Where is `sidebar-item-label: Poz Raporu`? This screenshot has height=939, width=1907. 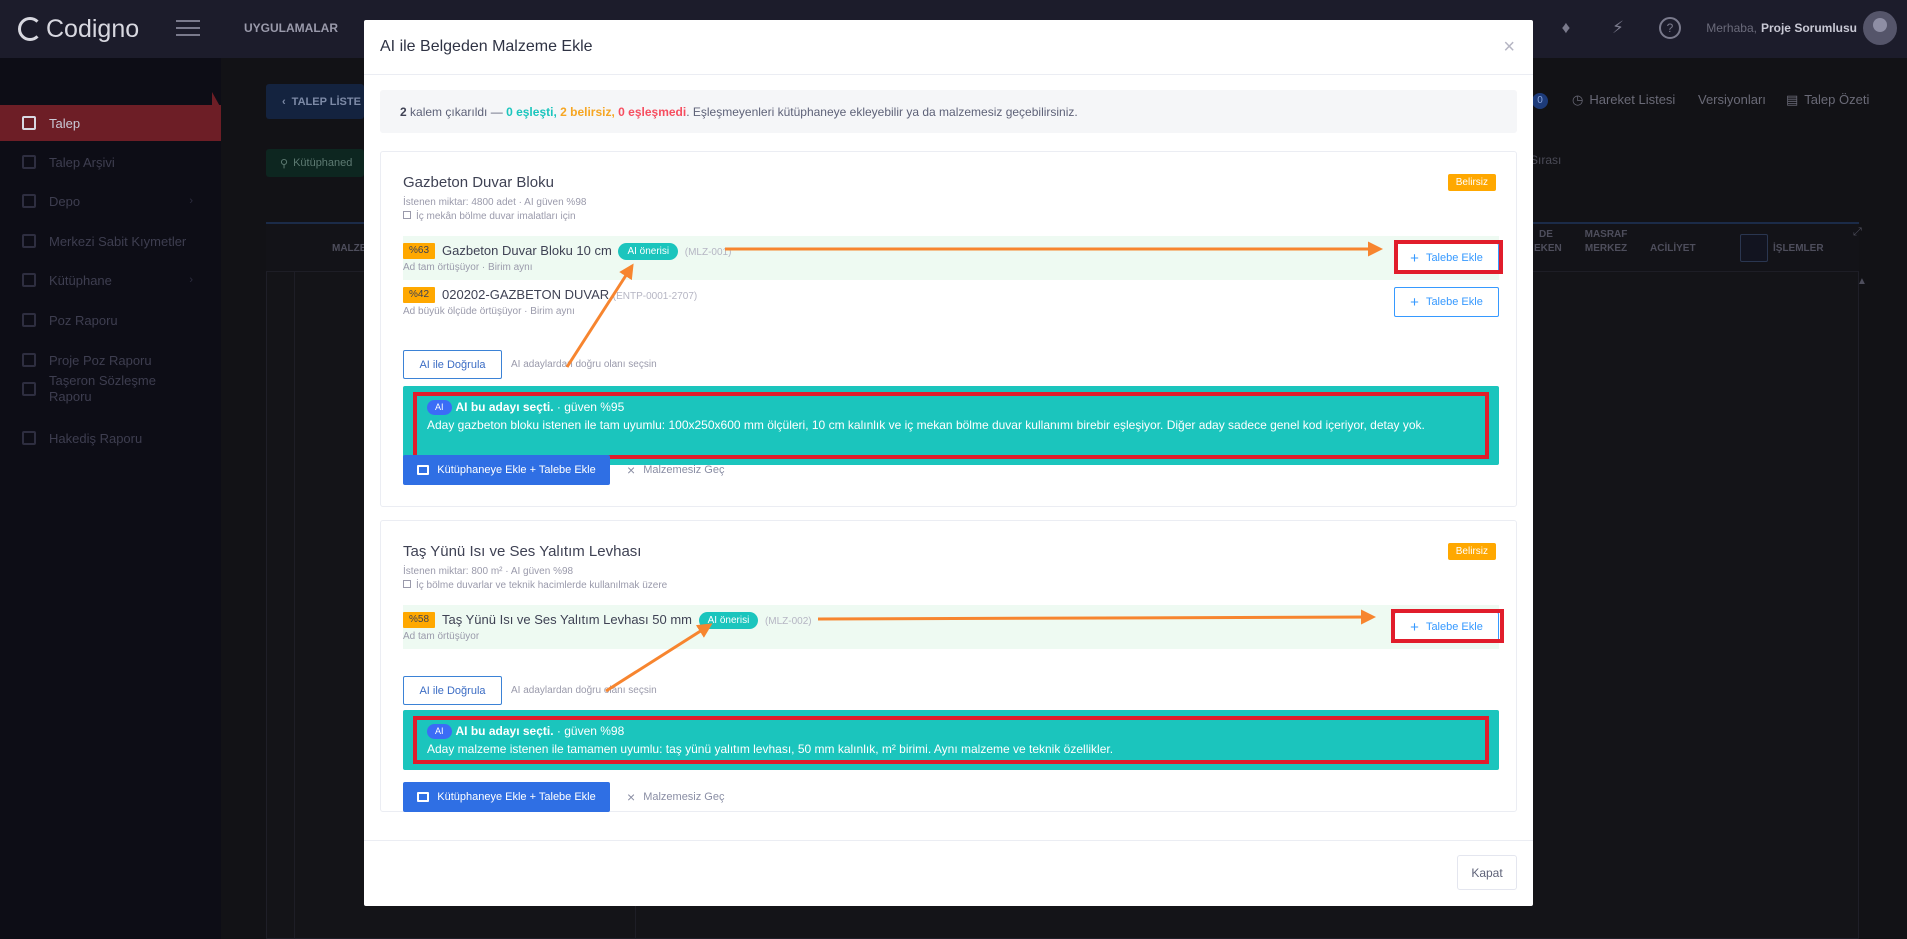
sidebar-item-label: Poz Raporu is located at coordinates (83, 320).